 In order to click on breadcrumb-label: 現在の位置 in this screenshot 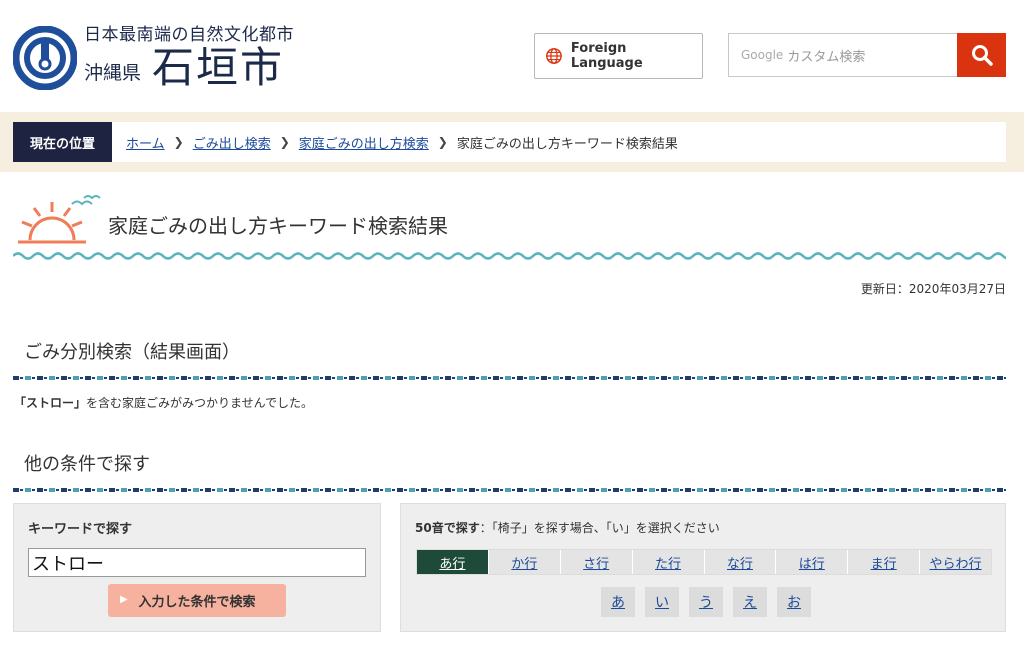, I will do `click(62, 142)`.